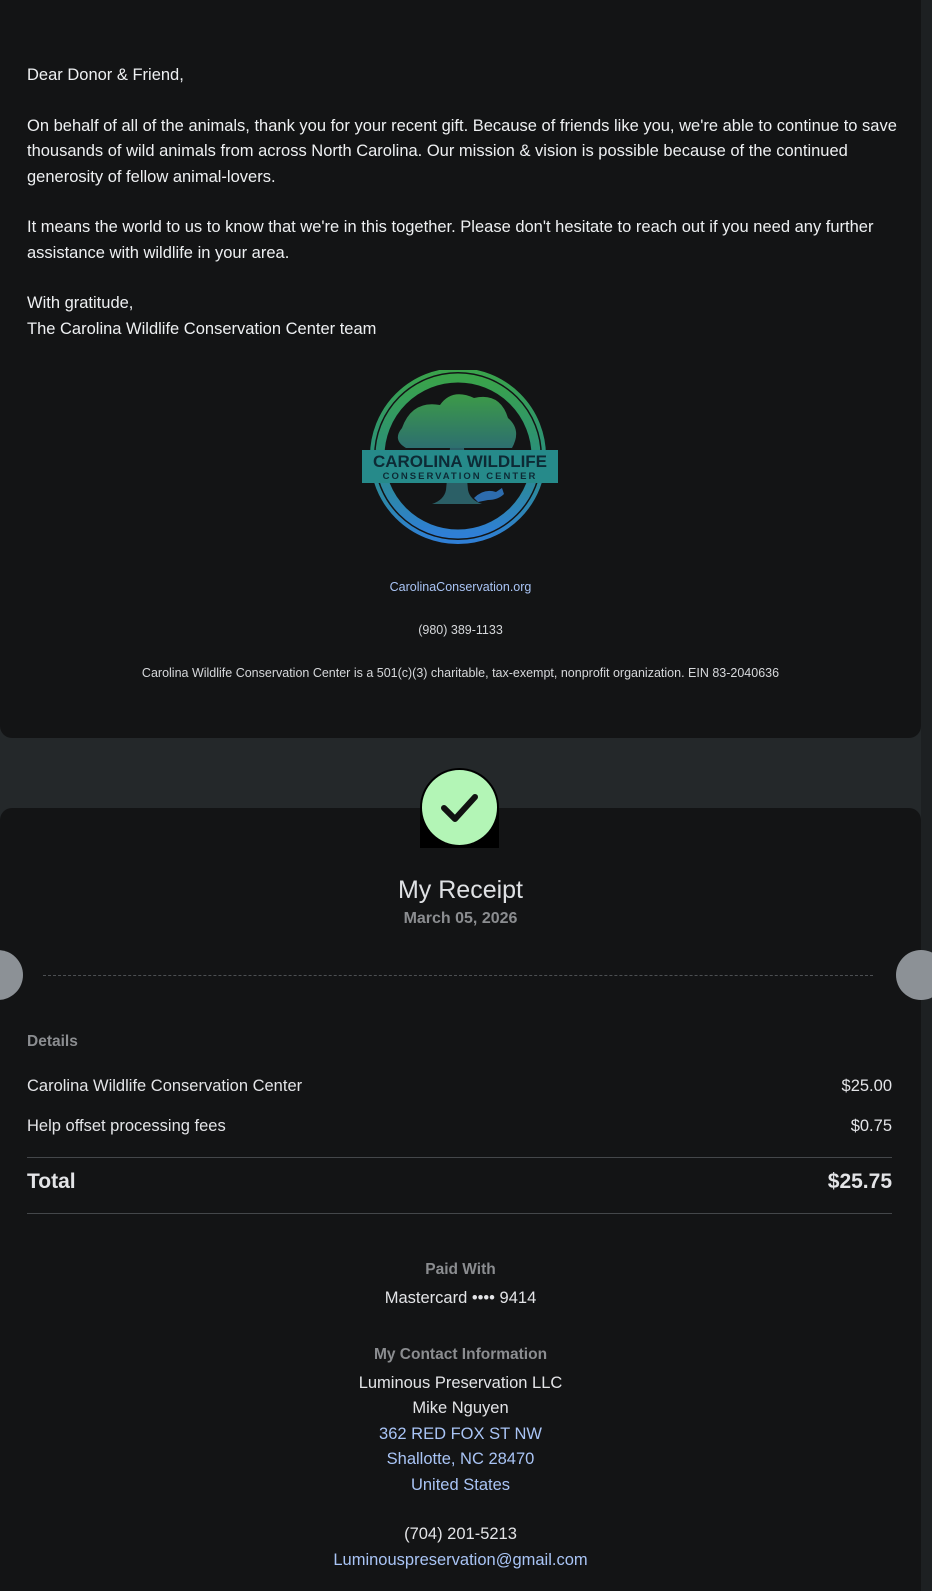 The height and width of the screenshot is (1591, 932). What do you see at coordinates (459, 1182) in the screenshot?
I see `total-row: Total $25.75` at bounding box center [459, 1182].